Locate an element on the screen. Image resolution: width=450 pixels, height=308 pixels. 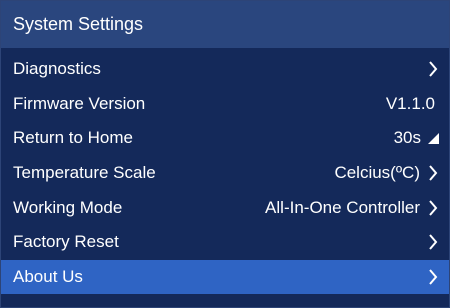
menu-item-firmware-version: Firmware Version V1.1.0 is located at coordinates (225, 104).